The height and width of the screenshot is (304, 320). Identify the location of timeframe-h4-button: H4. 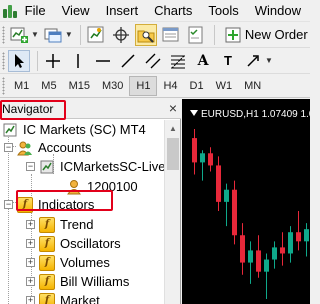
(170, 86).